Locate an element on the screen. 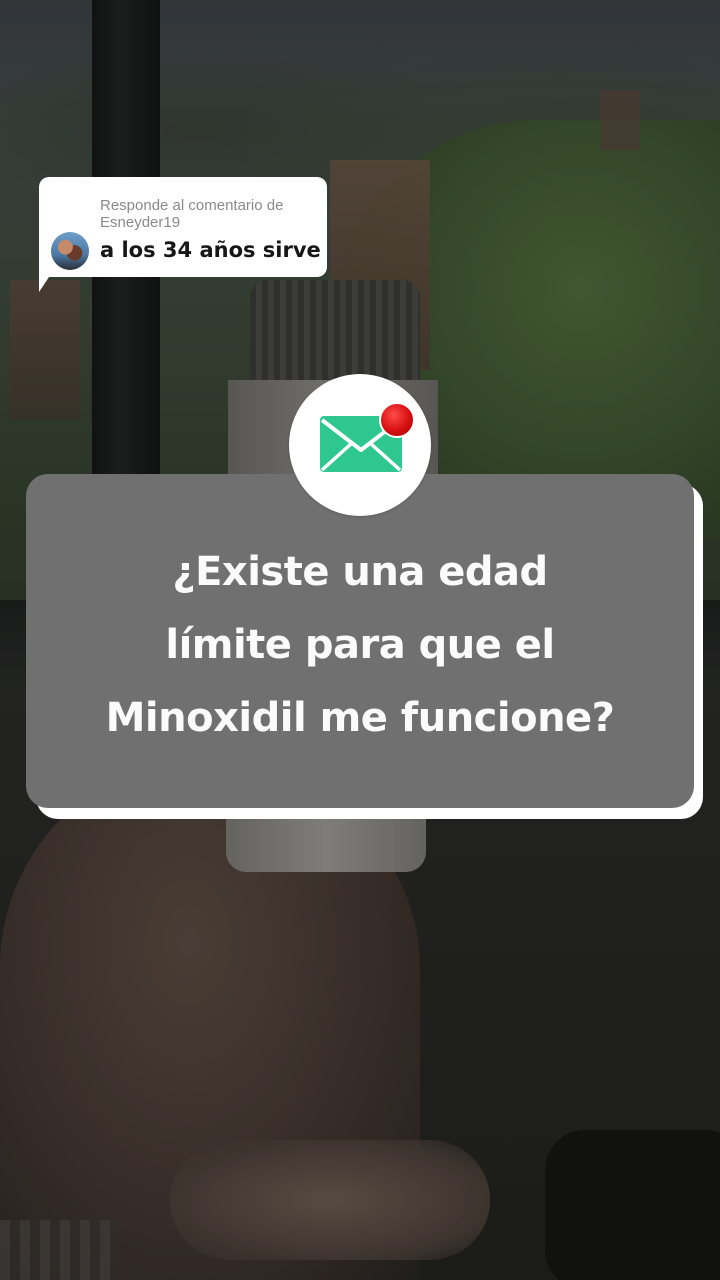 The height and width of the screenshot is (1280, 720). question-line: límite para que el is located at coordinates (360, 645).